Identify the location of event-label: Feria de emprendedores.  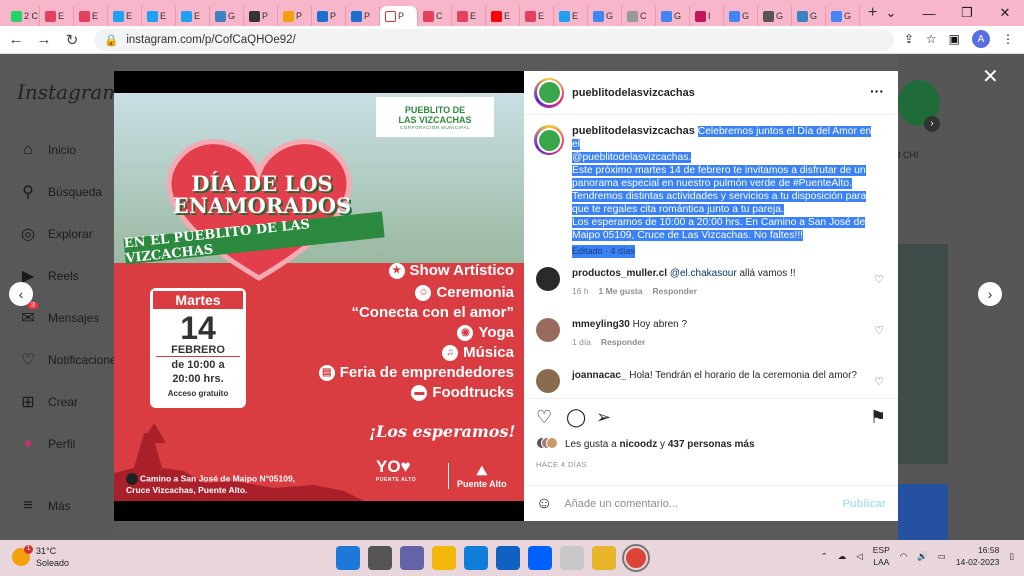
(426, 372).